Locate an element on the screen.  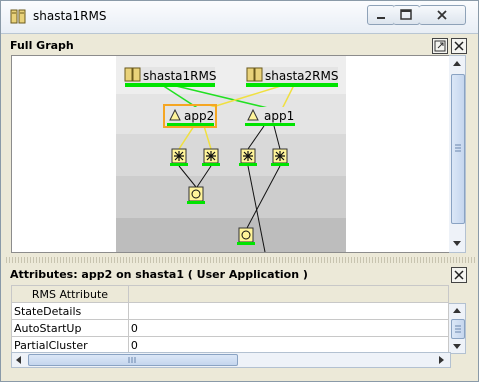
node-shasta1rms: shasta1RMS is located at coordinates (170, 77).